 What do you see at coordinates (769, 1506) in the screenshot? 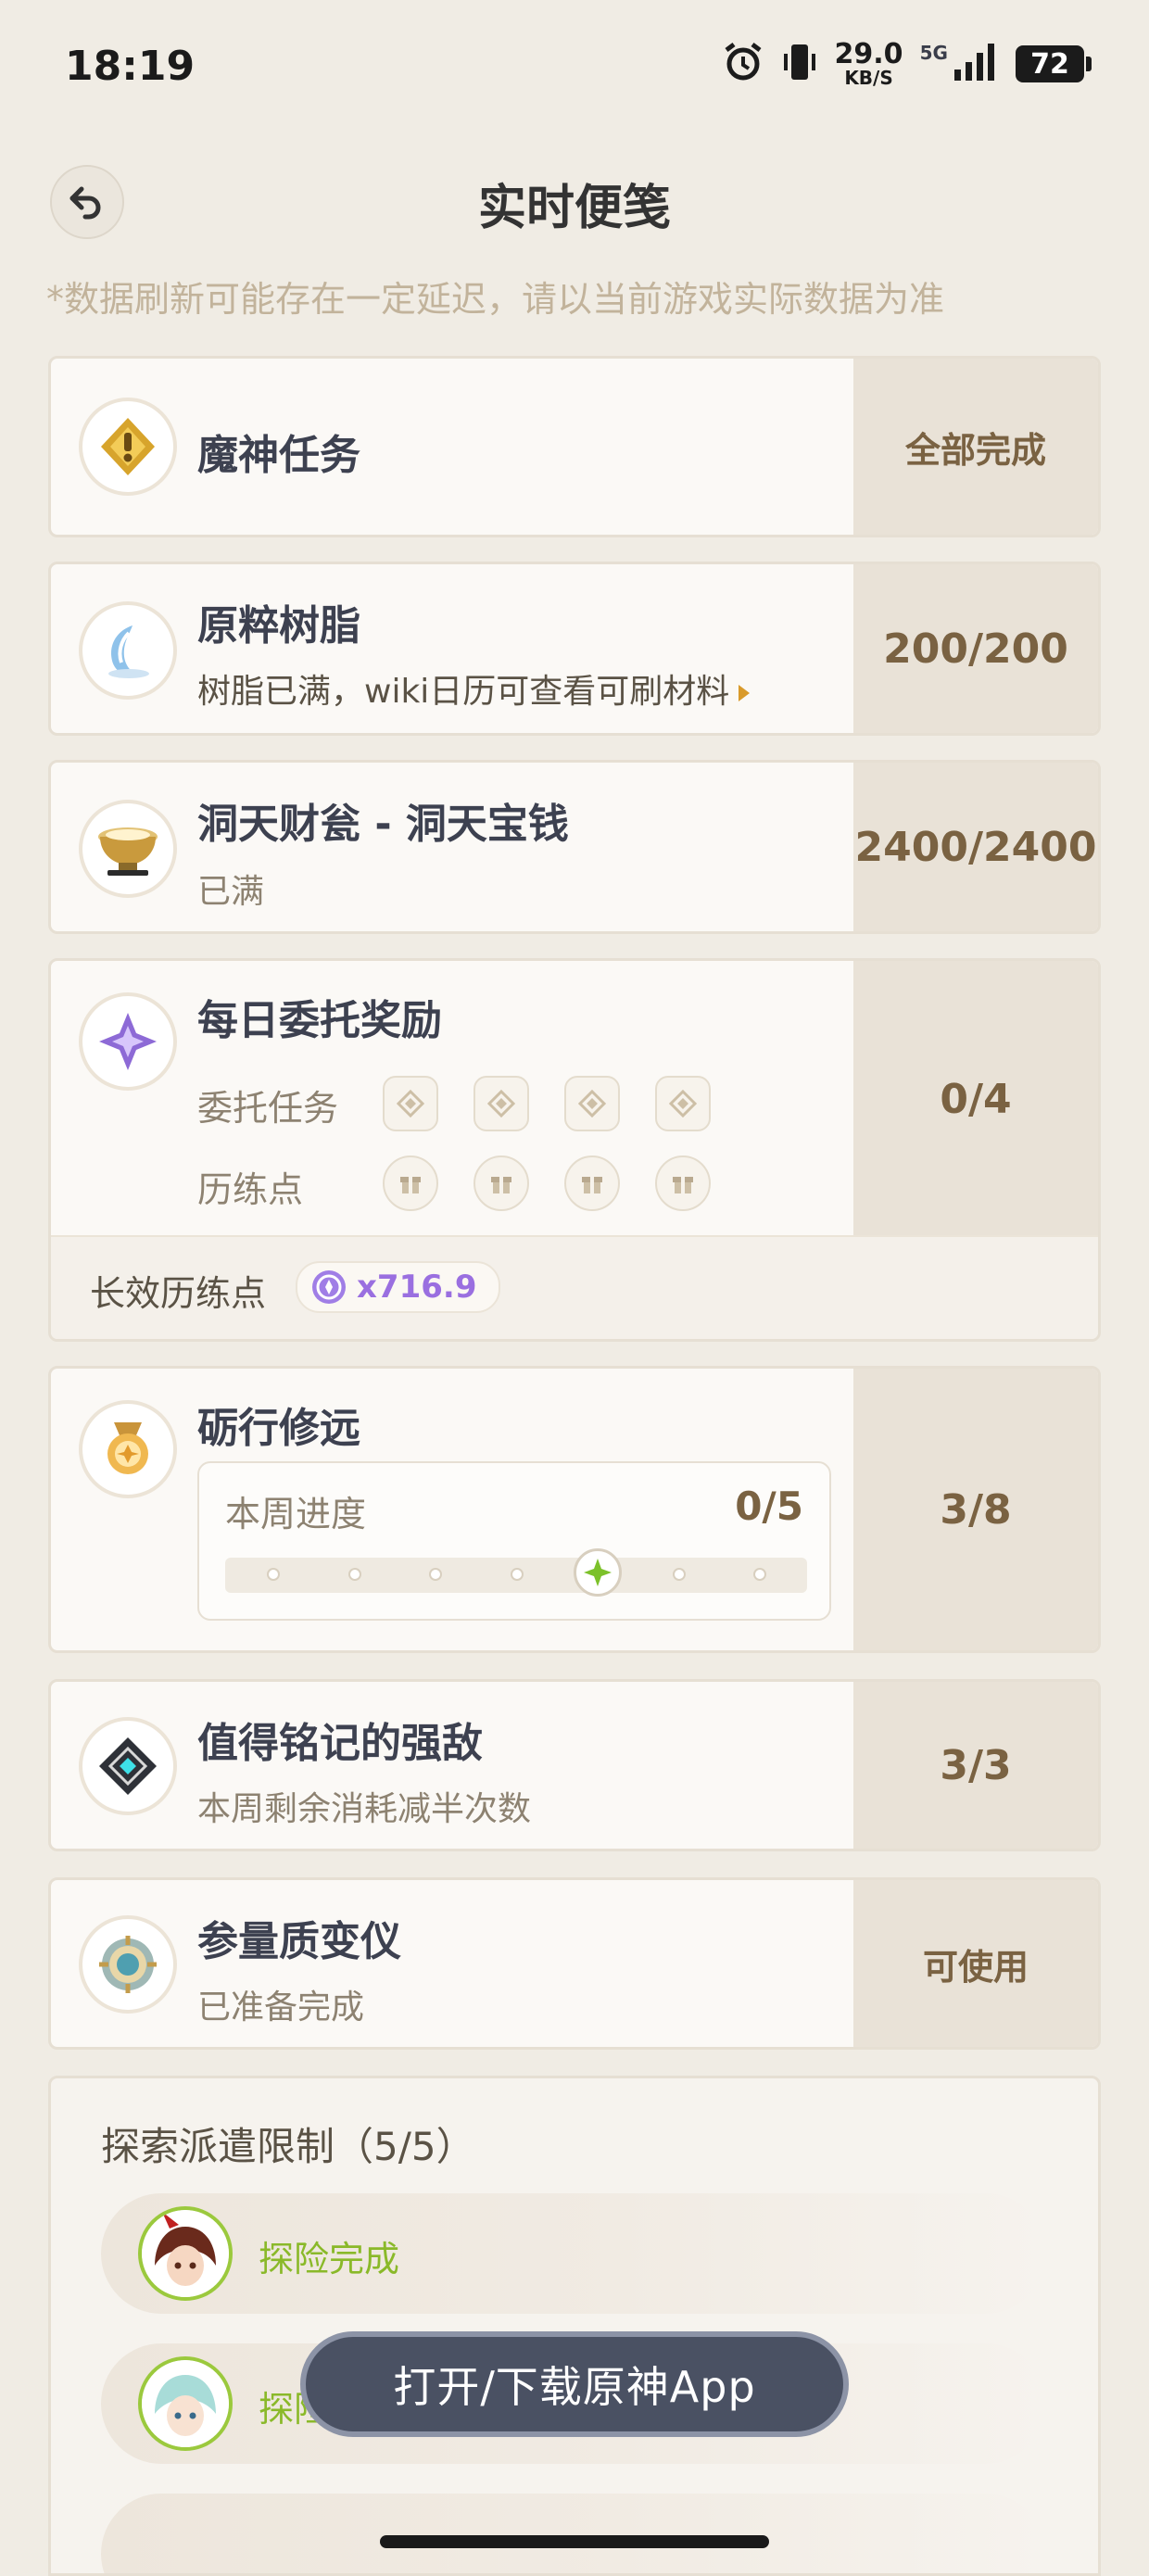
I see `weekly-progress-value: 0/5` at bounding box center [769, 1506].